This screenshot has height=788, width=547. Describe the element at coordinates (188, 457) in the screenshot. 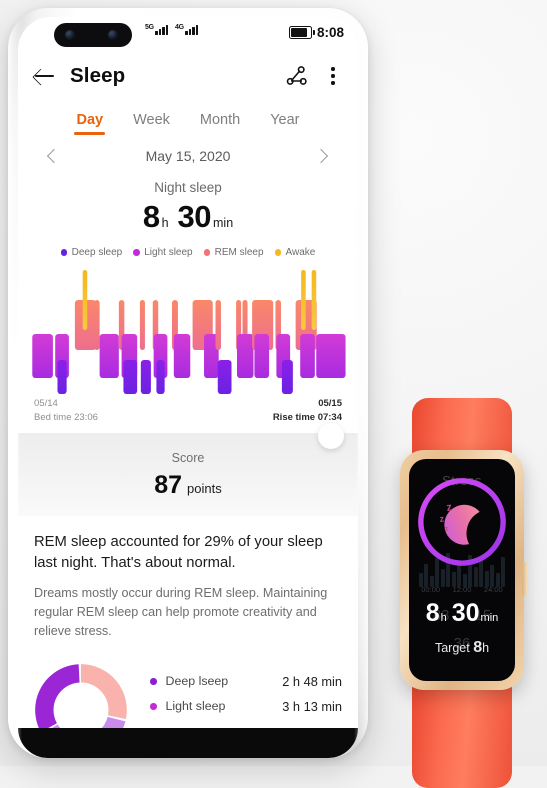

I see `score-title: Score` at that location.